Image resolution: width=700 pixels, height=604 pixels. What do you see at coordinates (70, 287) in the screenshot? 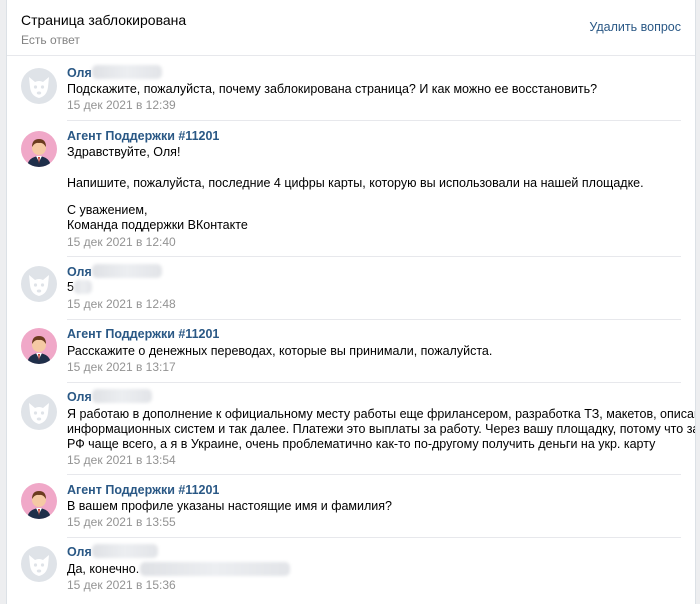
I see `message-text: 5` at bounding box center [70, 287].